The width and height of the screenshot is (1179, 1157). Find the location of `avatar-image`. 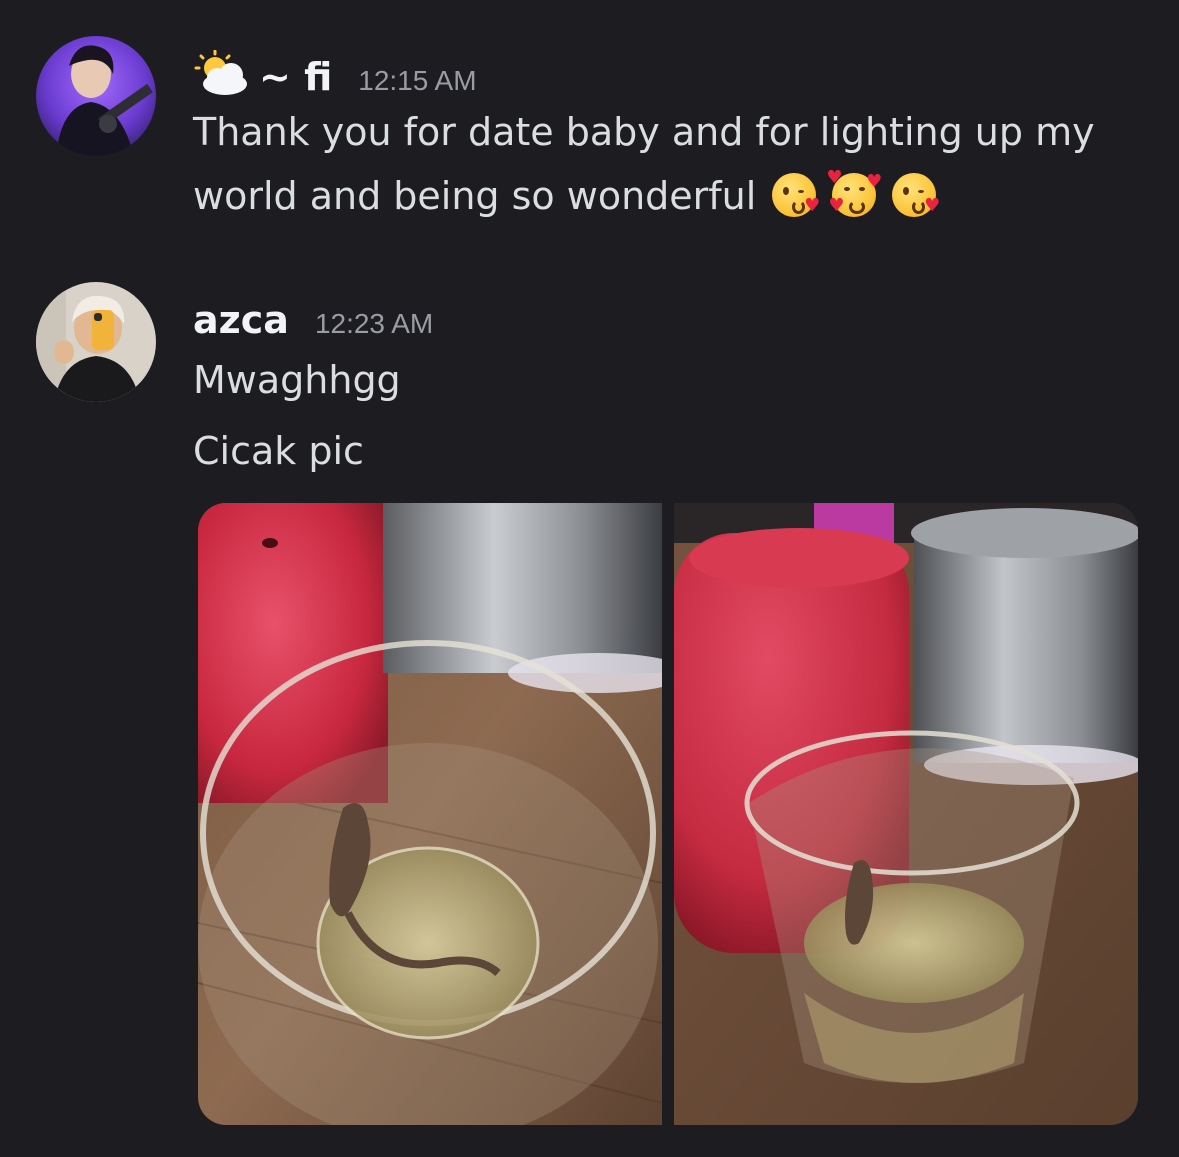

avatar-image is located at coordinates (96, 342).